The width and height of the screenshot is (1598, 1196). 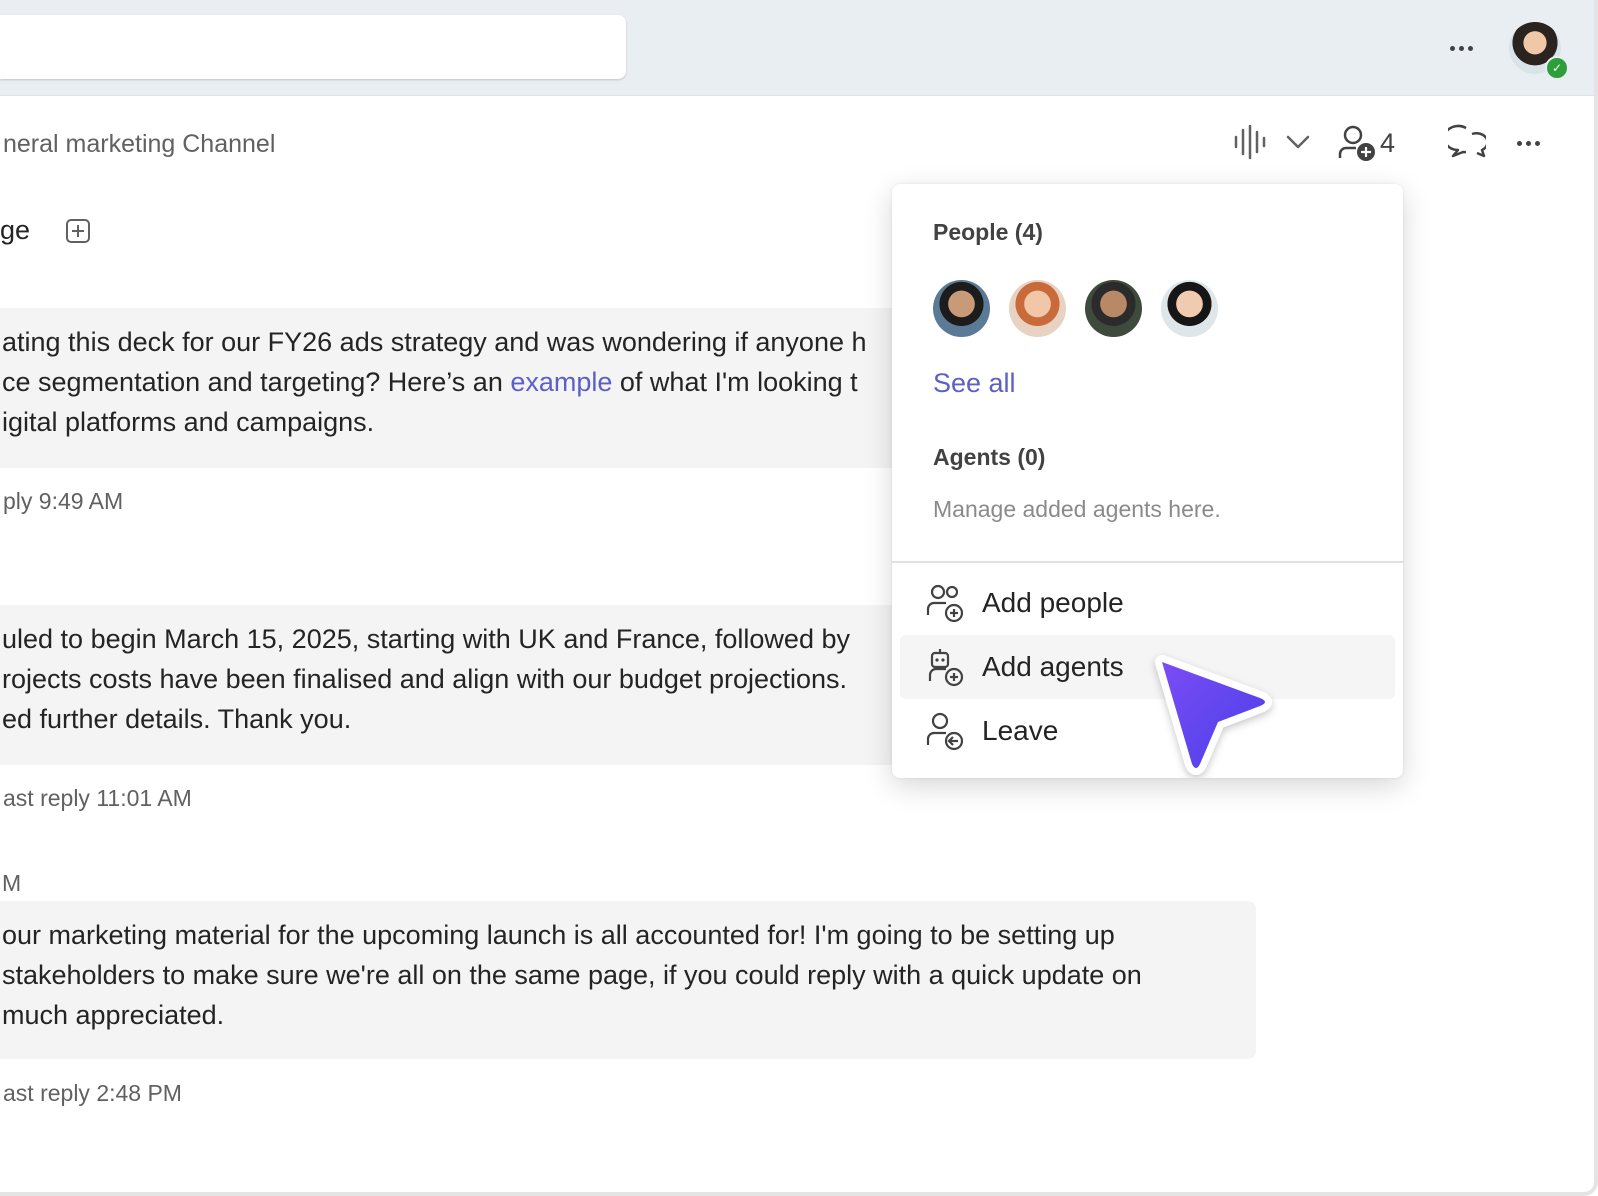 What do you see at coordinates (945, 731) in the screenshot?
I see `leave-icon` at bounding box center [945, 731].